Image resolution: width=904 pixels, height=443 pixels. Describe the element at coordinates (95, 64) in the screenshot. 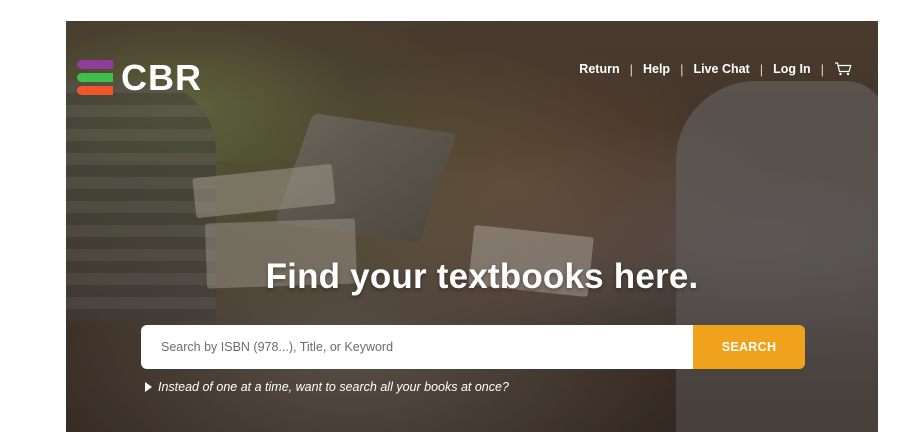

I see `logo-bar-purple` at that location.